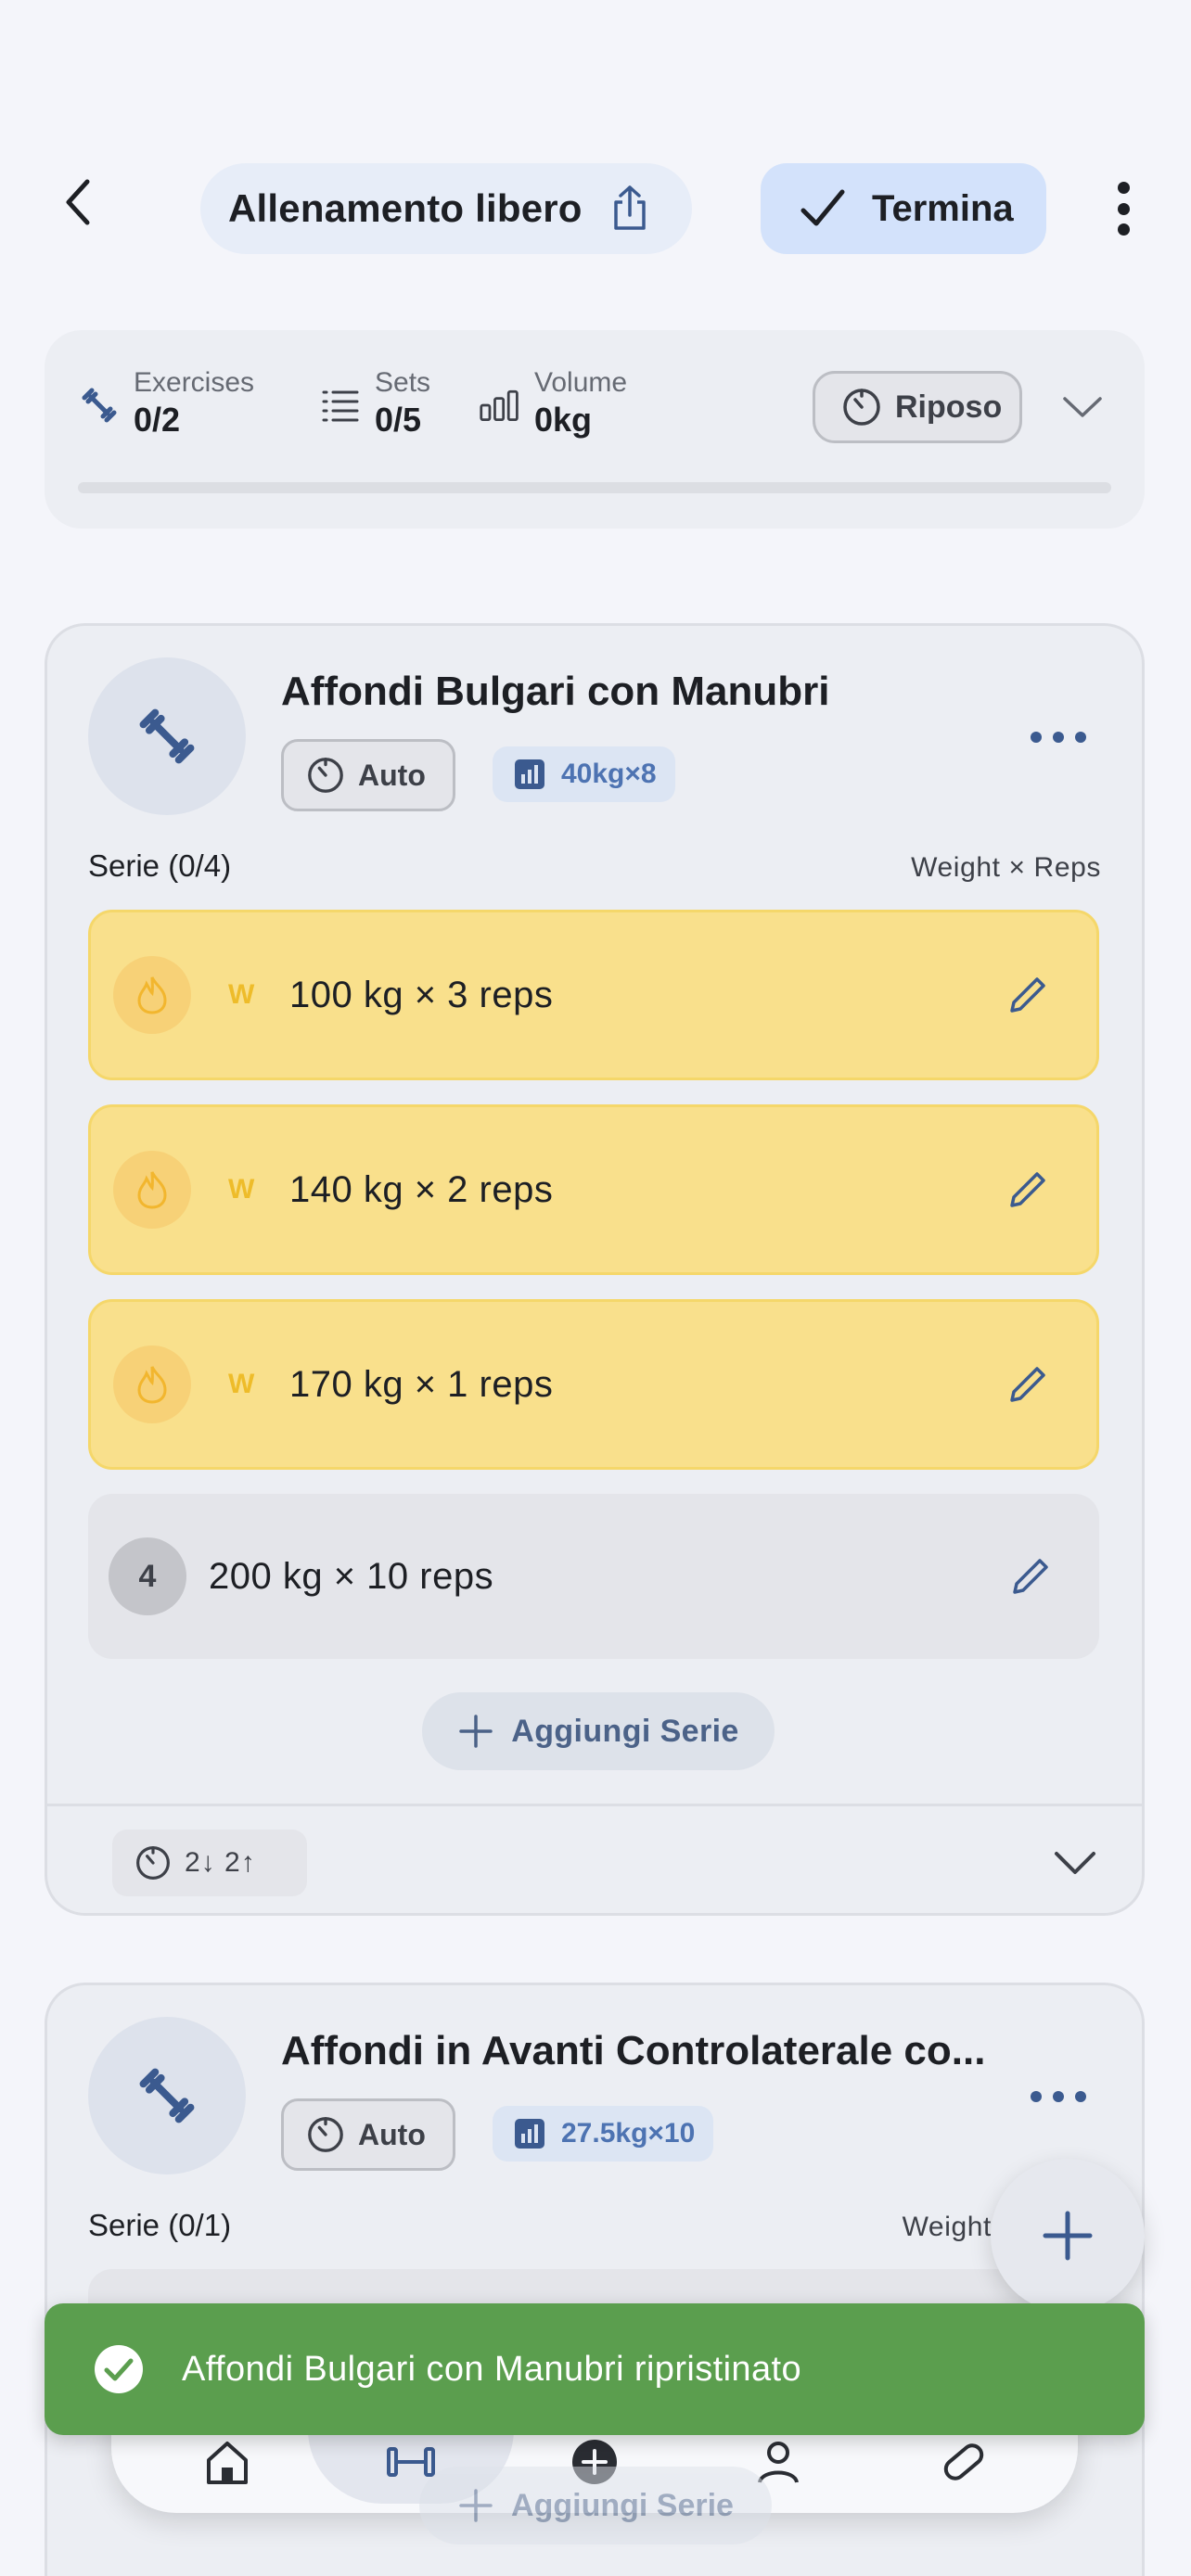 Image resolution: width=1191 pixels, height=2576 pixels. I want to click on stat-sets: Sets 0/5, so click(374, 404).